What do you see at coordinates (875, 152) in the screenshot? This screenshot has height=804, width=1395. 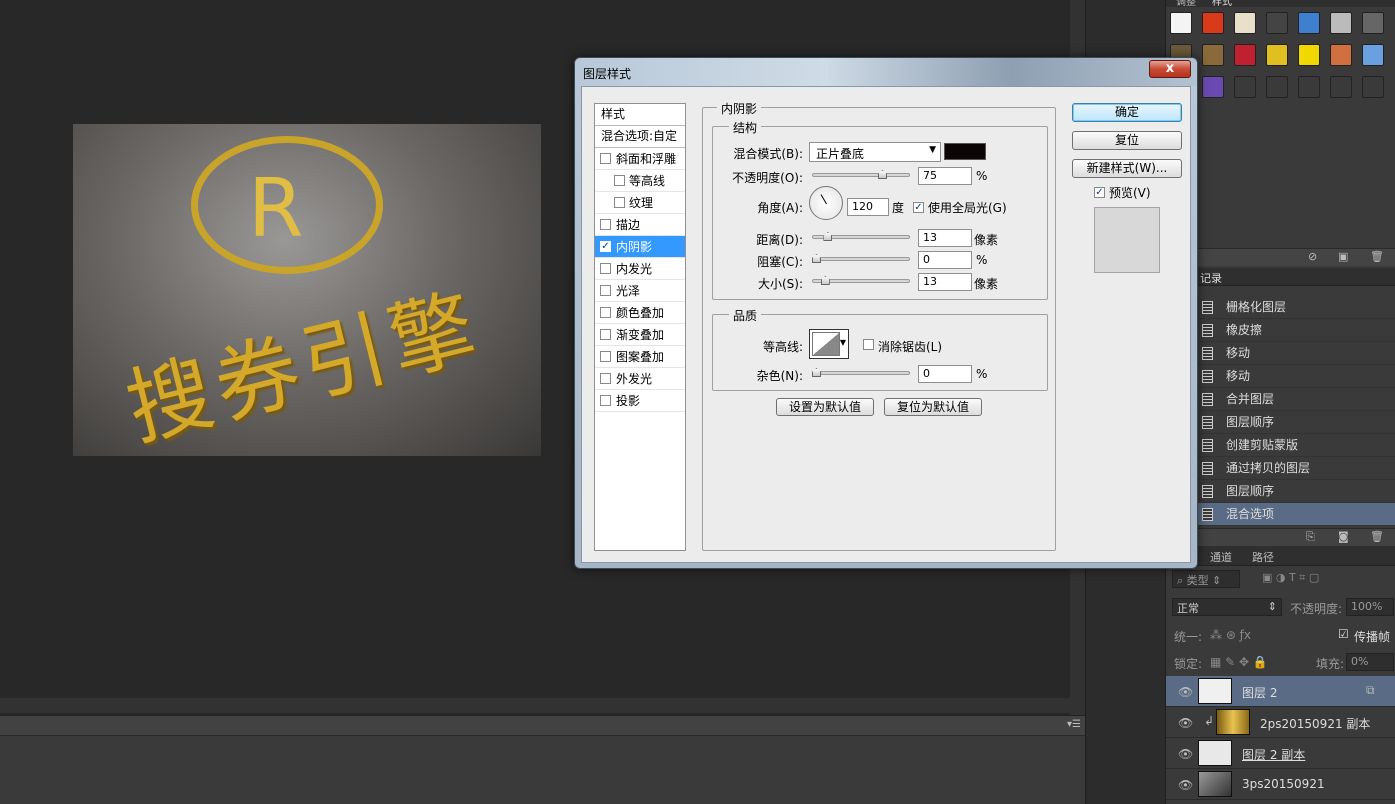 I see `inner-shadow-blend-mode-select: 正片叠底 ▼` at bounding box center [875, 152].